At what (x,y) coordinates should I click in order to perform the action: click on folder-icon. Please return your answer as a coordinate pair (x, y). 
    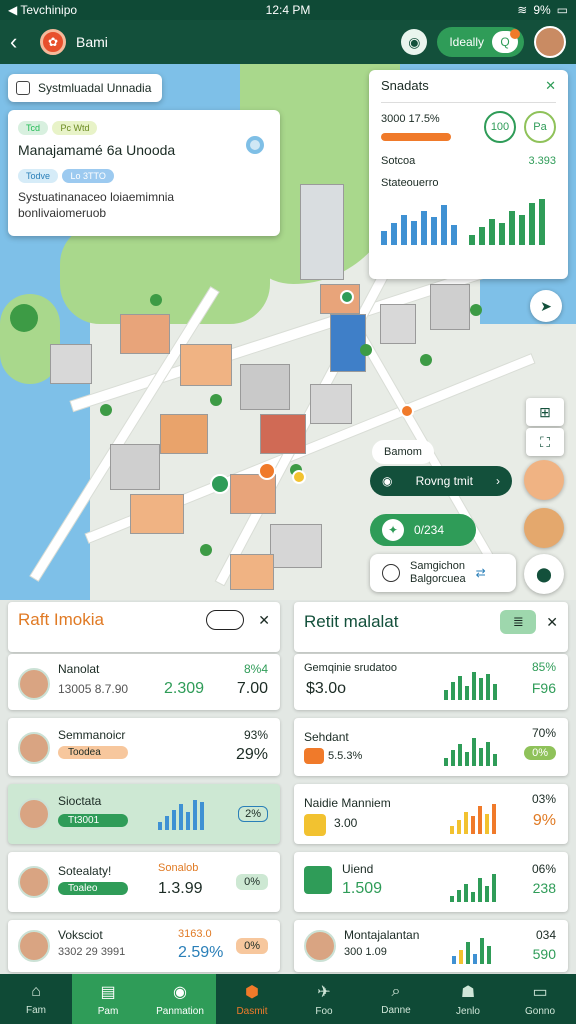
    Looking at the image, I should click on (225, 620).